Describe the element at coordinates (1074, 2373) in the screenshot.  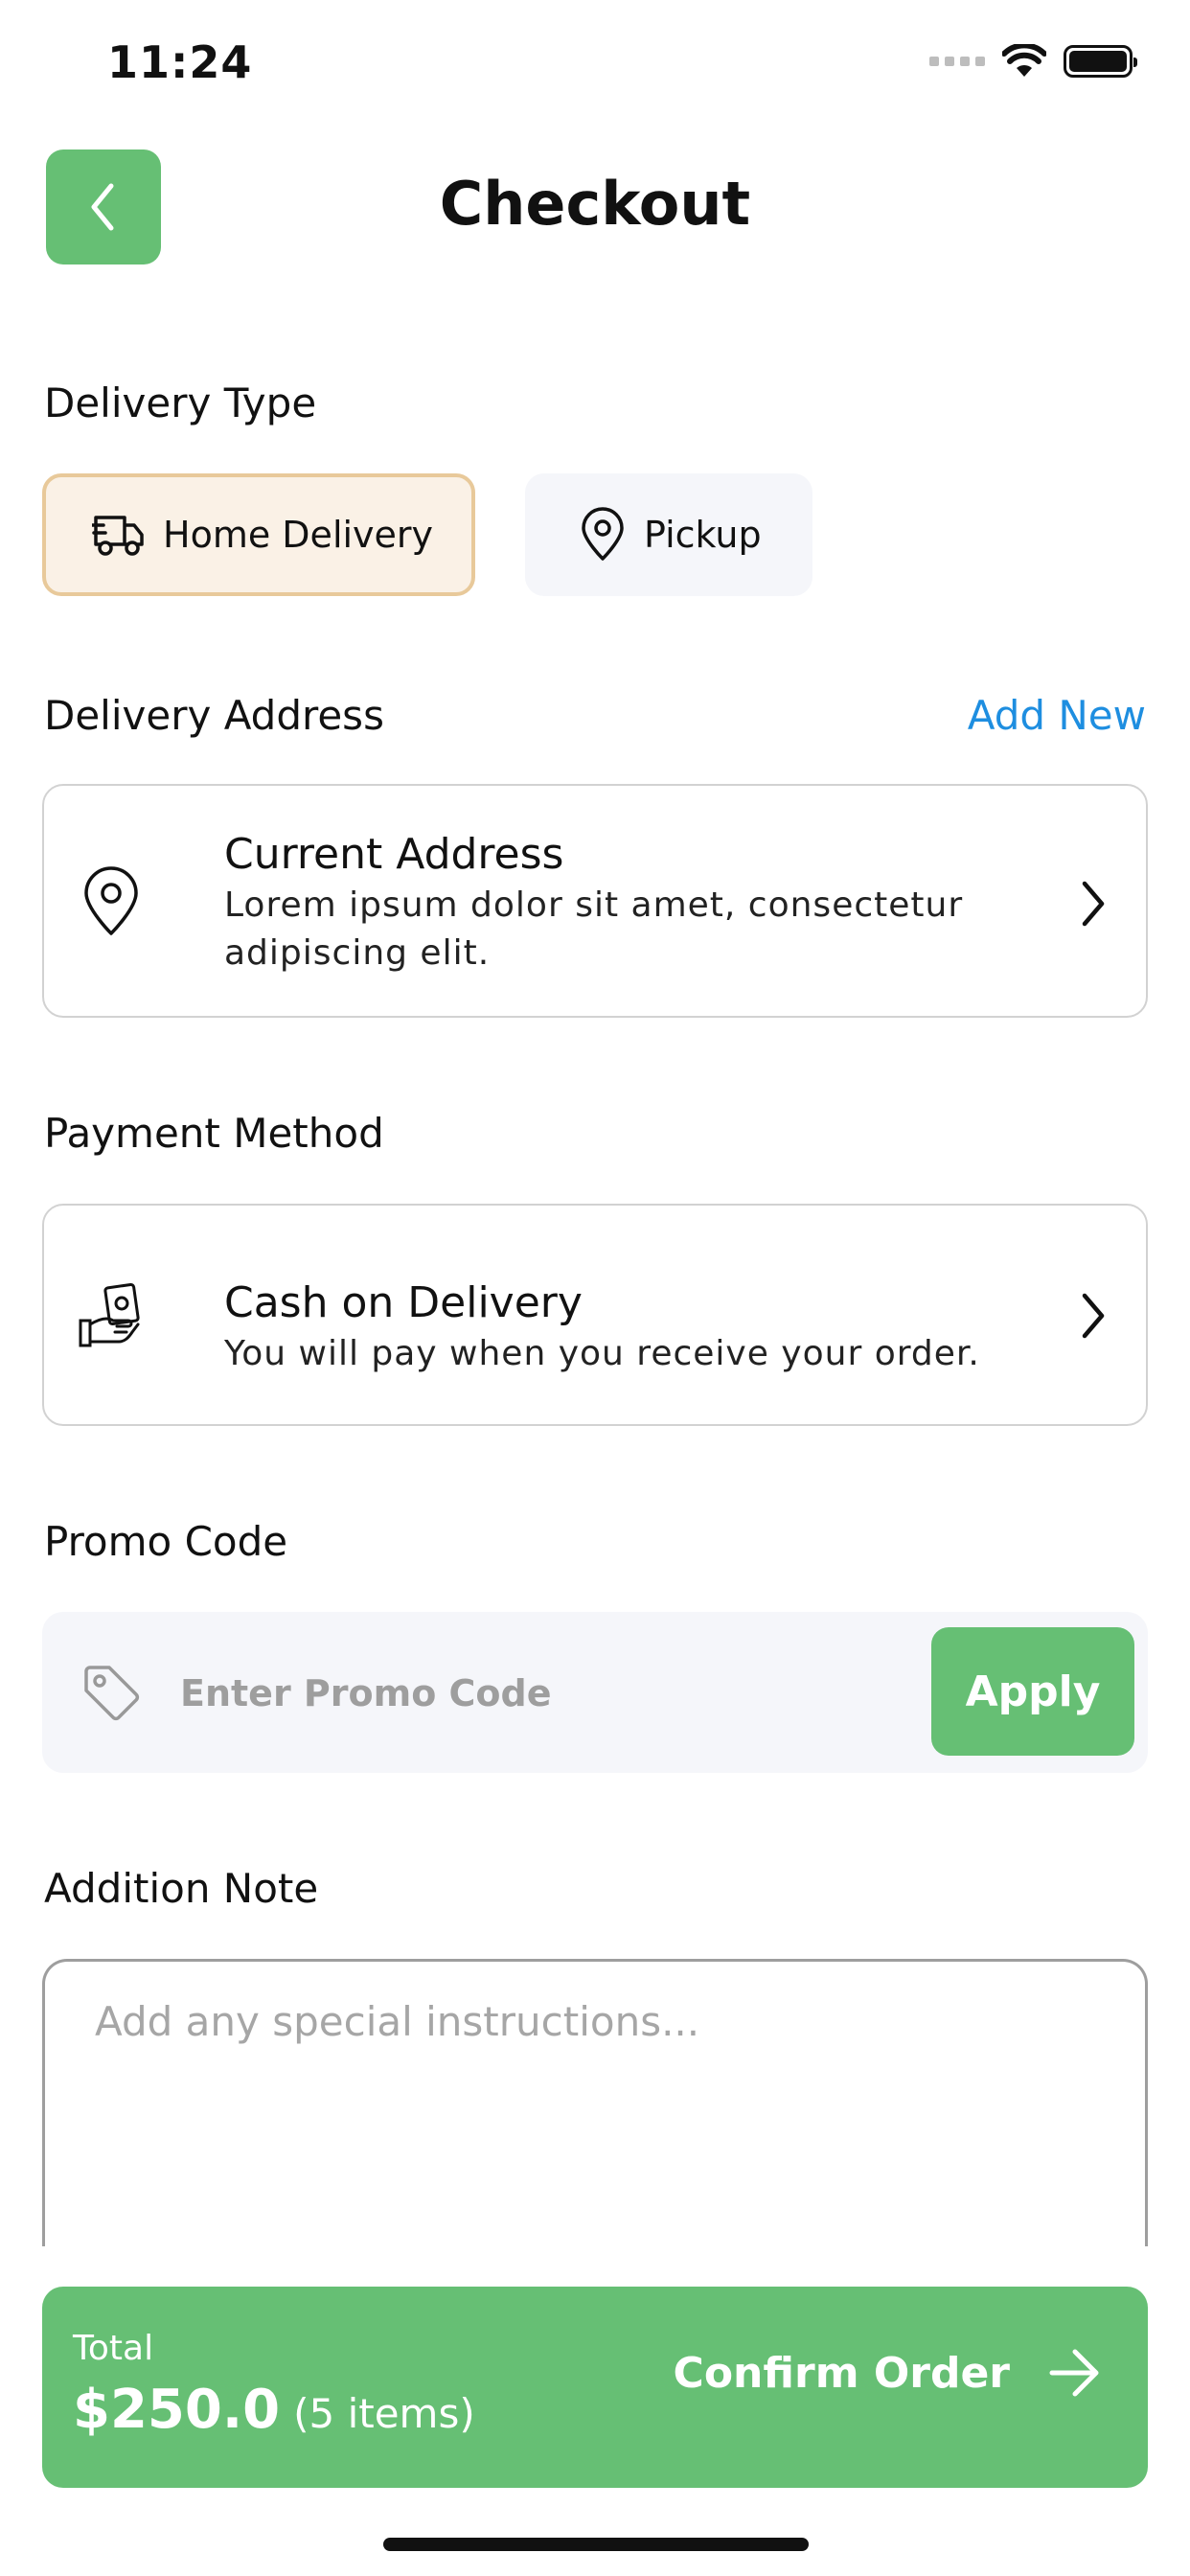
I see `arrow-right-icon` at that location.